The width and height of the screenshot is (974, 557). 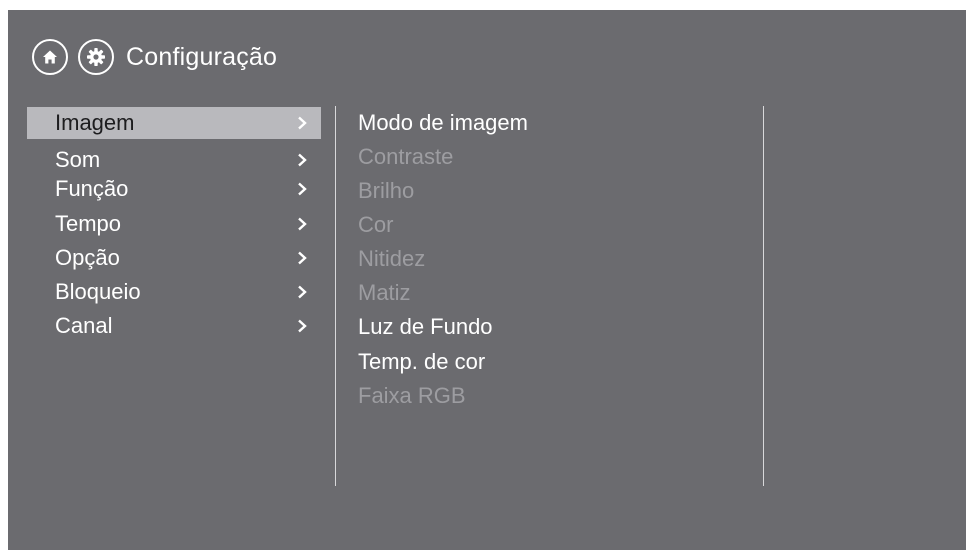 I want to click on submenu-item-faixa-rgb: Faixa RGB, so click(x=412, y=395).